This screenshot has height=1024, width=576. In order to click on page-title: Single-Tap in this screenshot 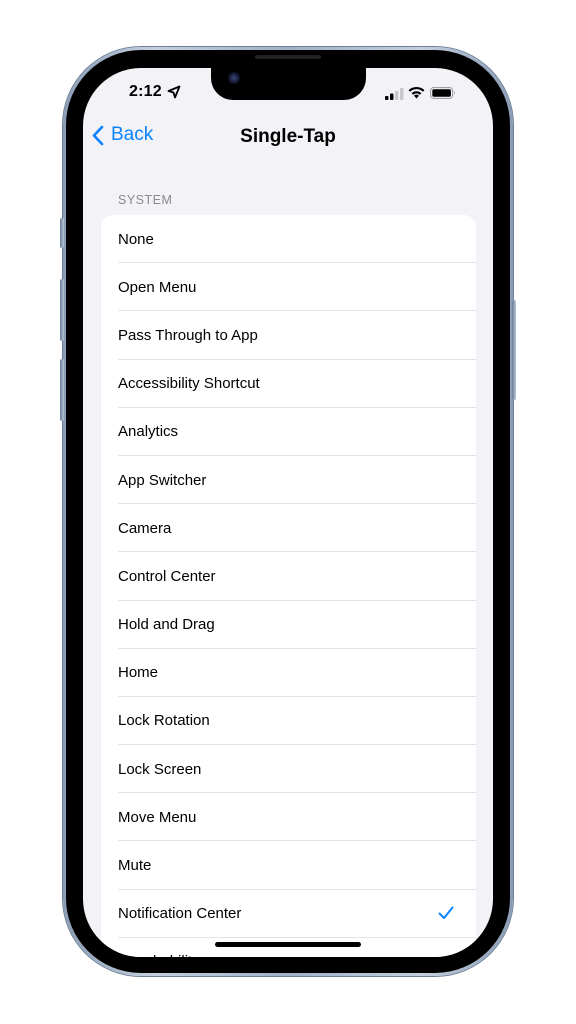, I will do `click(288, 136)`.